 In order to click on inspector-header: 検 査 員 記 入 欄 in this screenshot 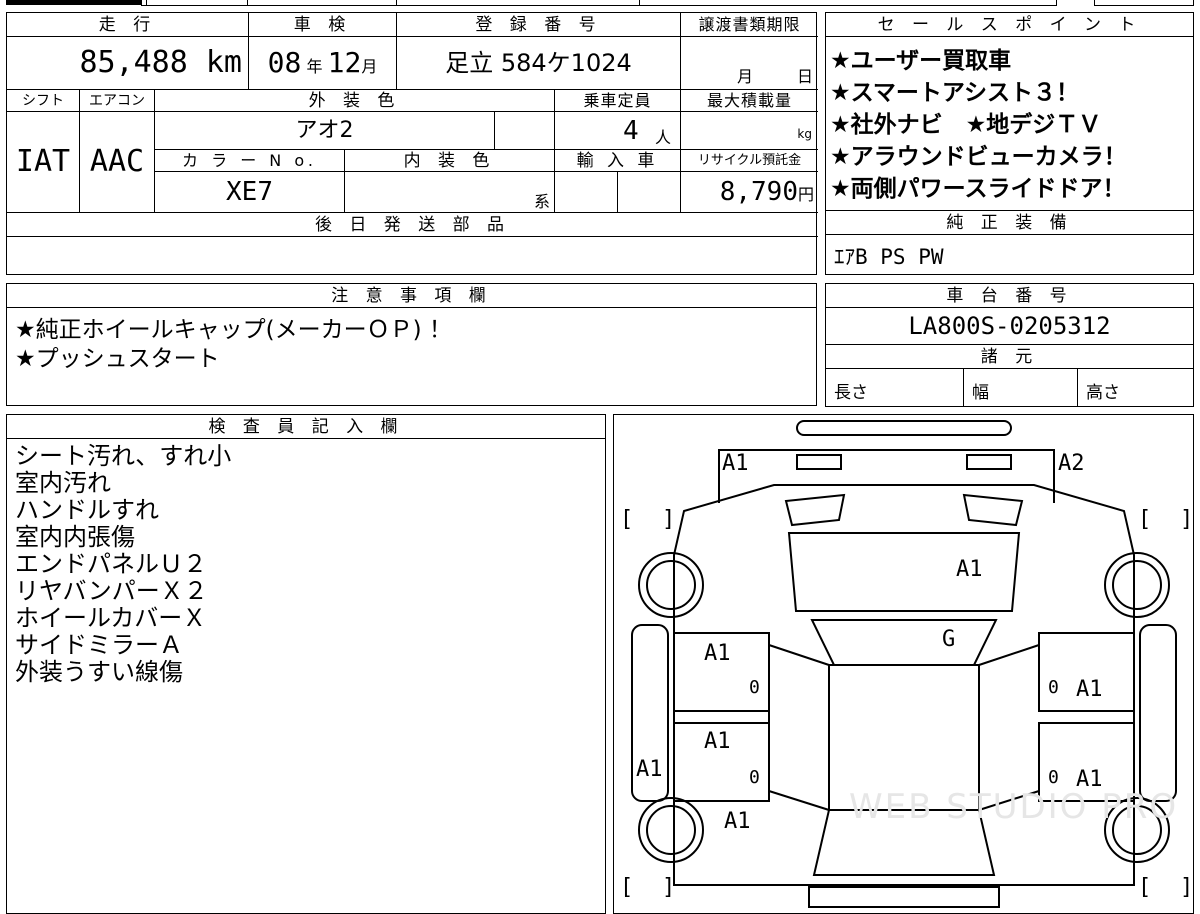, I will do `click(306, 427)`.